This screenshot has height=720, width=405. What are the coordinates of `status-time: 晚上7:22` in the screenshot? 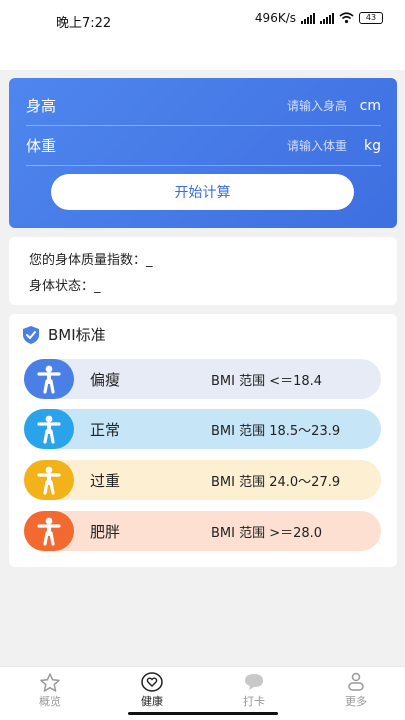 It's located at (84, 23).